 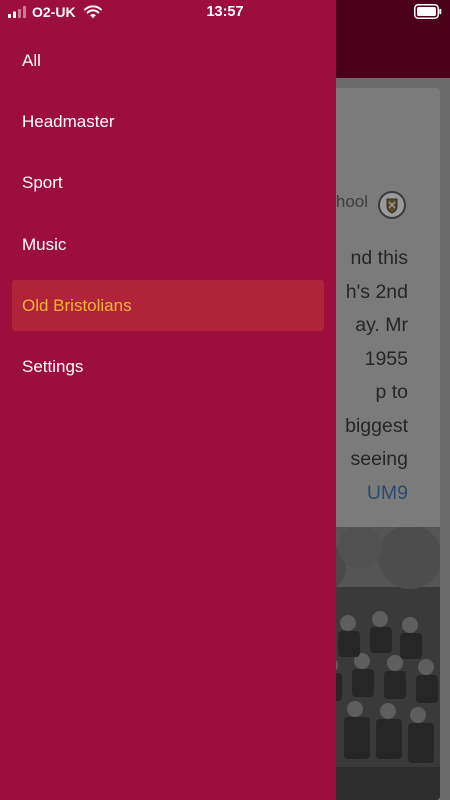 What do you see at coordinates (42, 183) in the screenshot?
I see `drawer-item-label: Sport` at bounding box center [42, 183].